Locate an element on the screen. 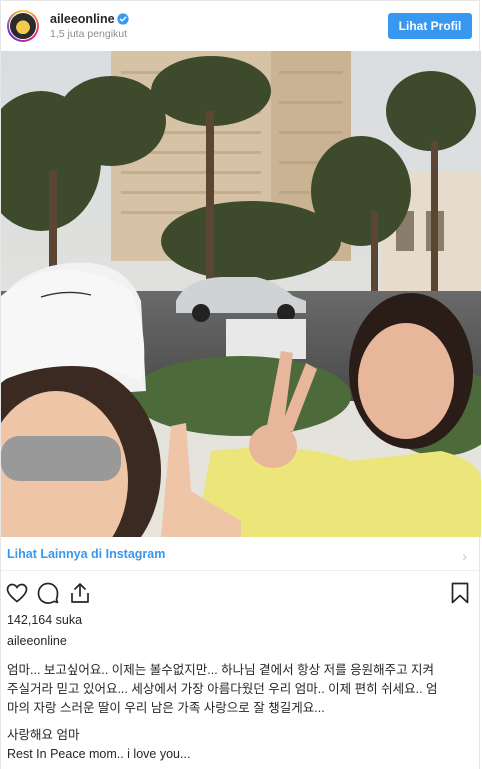  divider is located at coordinates (241, 570).